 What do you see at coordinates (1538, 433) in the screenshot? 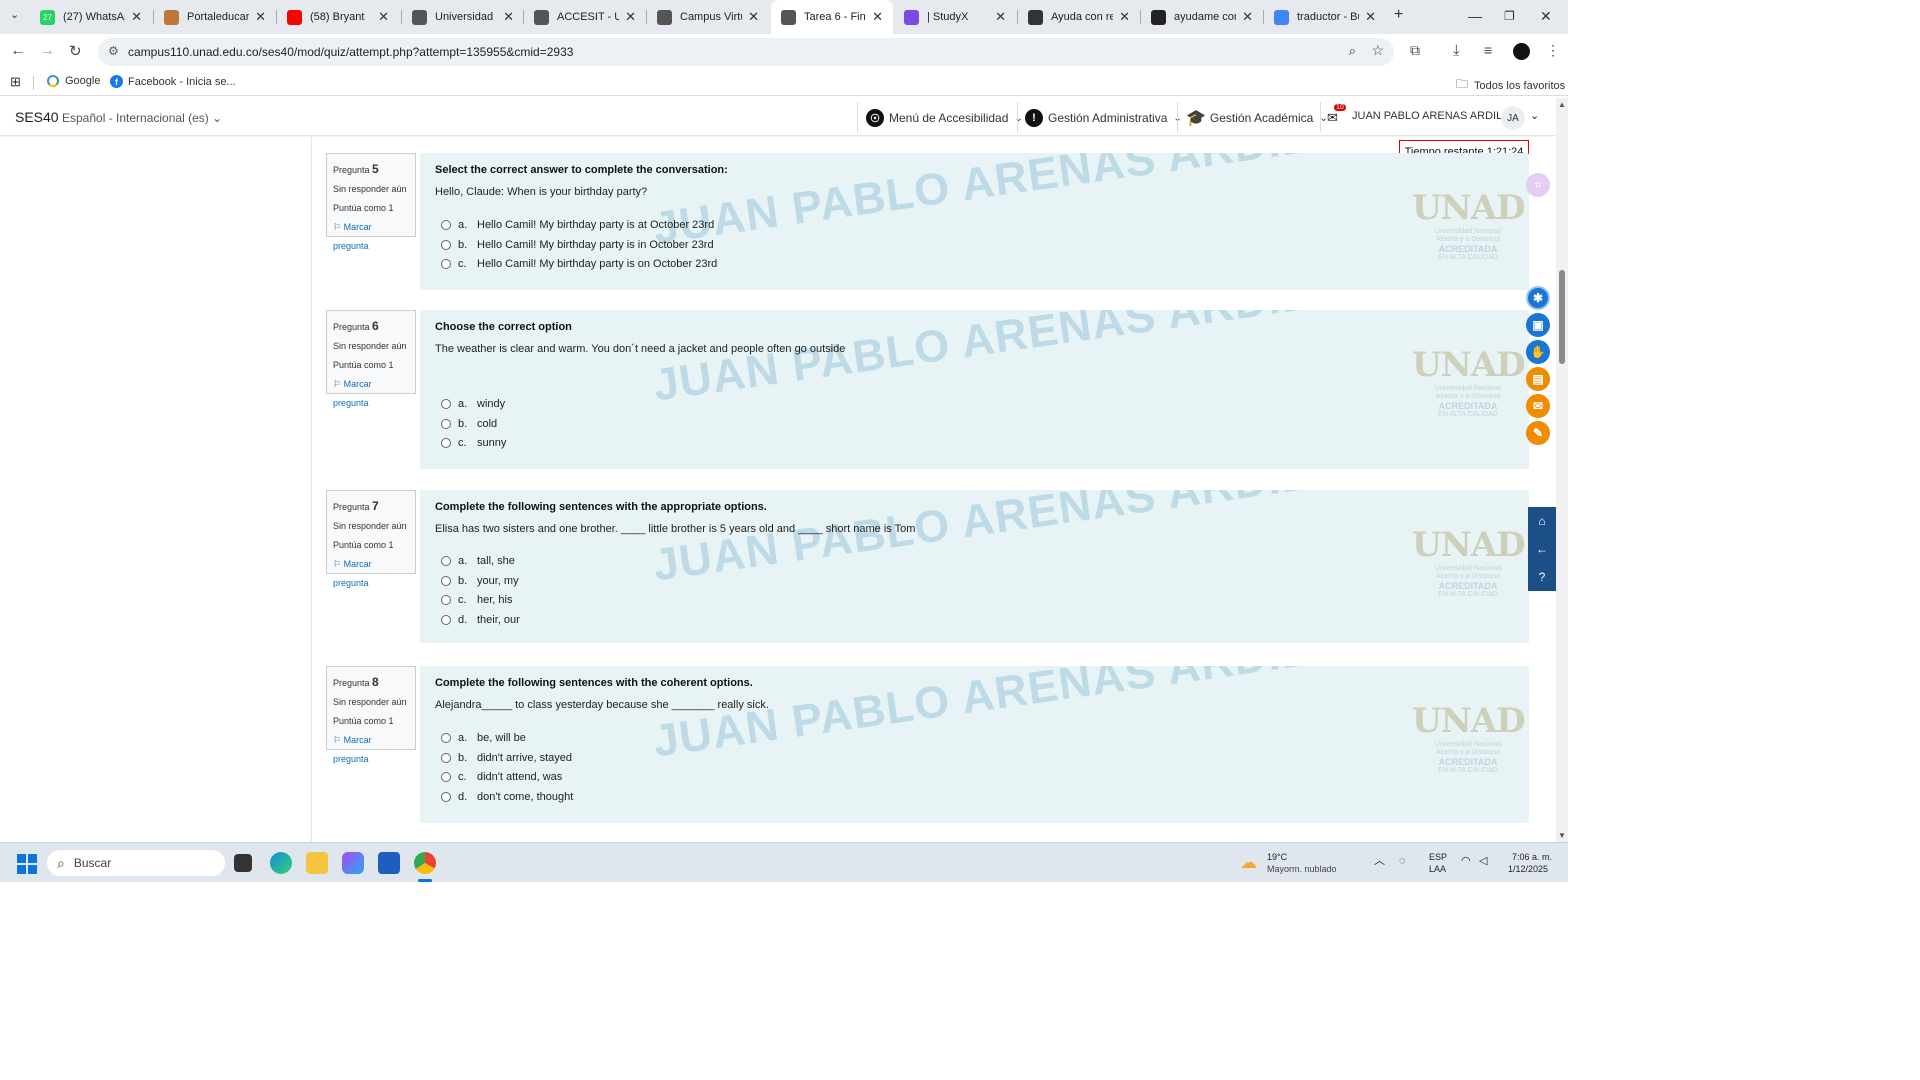
I see `notes-icon: ✎` at bounding box center [1538, 433].